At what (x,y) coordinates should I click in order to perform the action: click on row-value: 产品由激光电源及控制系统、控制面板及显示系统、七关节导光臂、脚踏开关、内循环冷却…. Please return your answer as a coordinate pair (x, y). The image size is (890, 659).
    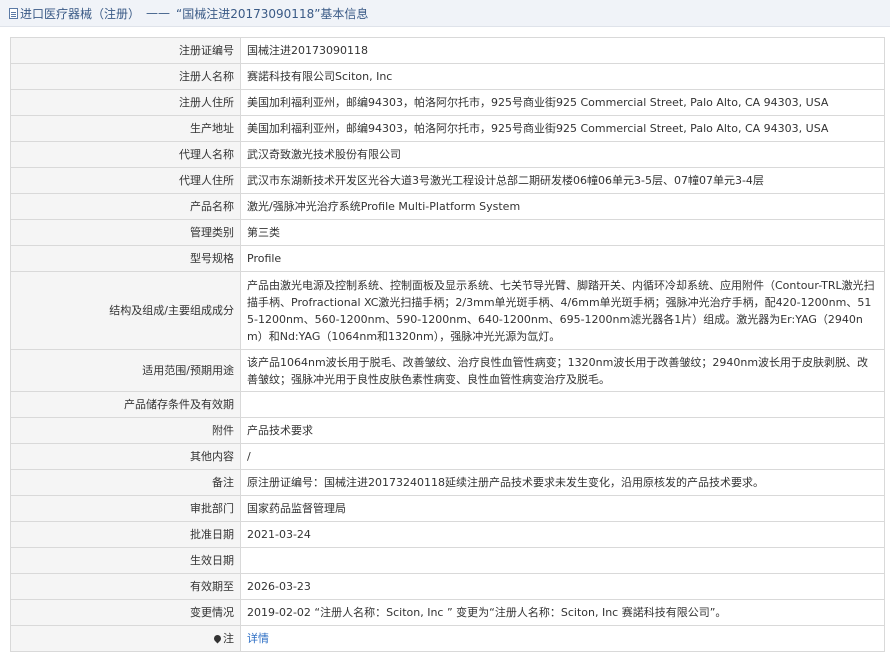
    Looking at the image, I should click on (562, 310).